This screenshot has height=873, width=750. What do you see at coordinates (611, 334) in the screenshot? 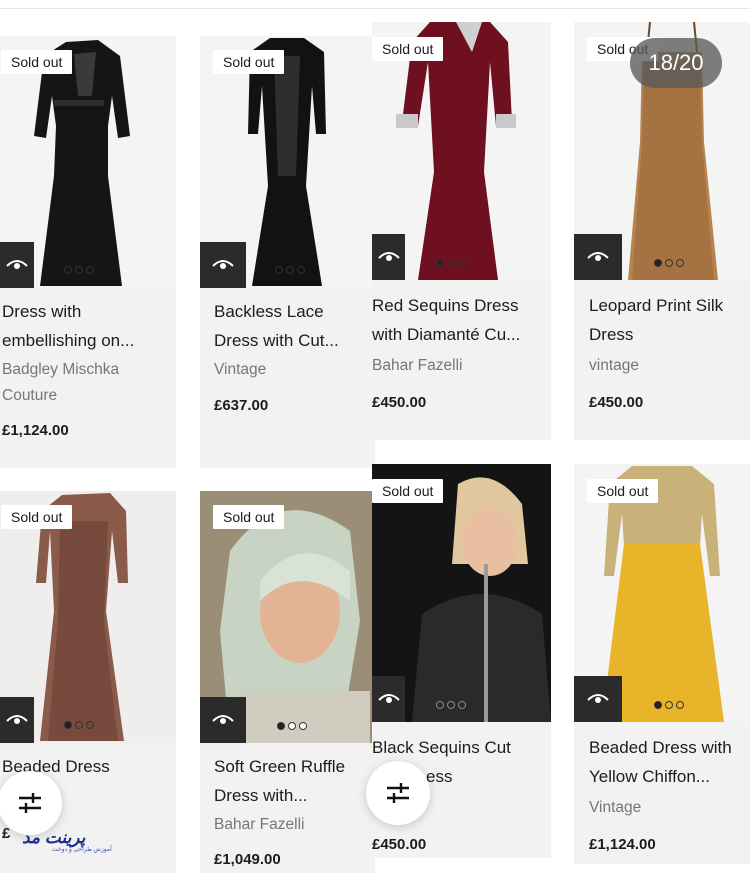
I see `product-title-line: Dress` at bounding box center [611, 334].